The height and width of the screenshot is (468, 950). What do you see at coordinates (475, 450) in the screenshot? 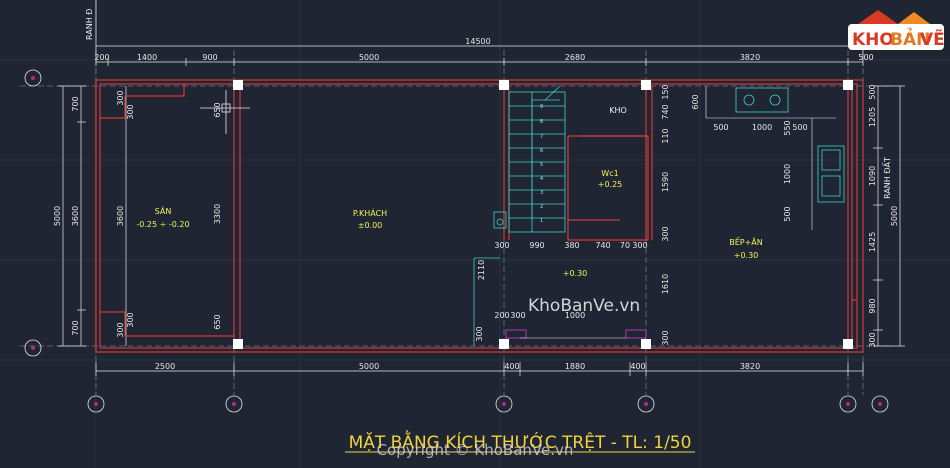
I see `copyright-text: Copyright © KhoBanVe.vn` at bounding box center [475, 450].